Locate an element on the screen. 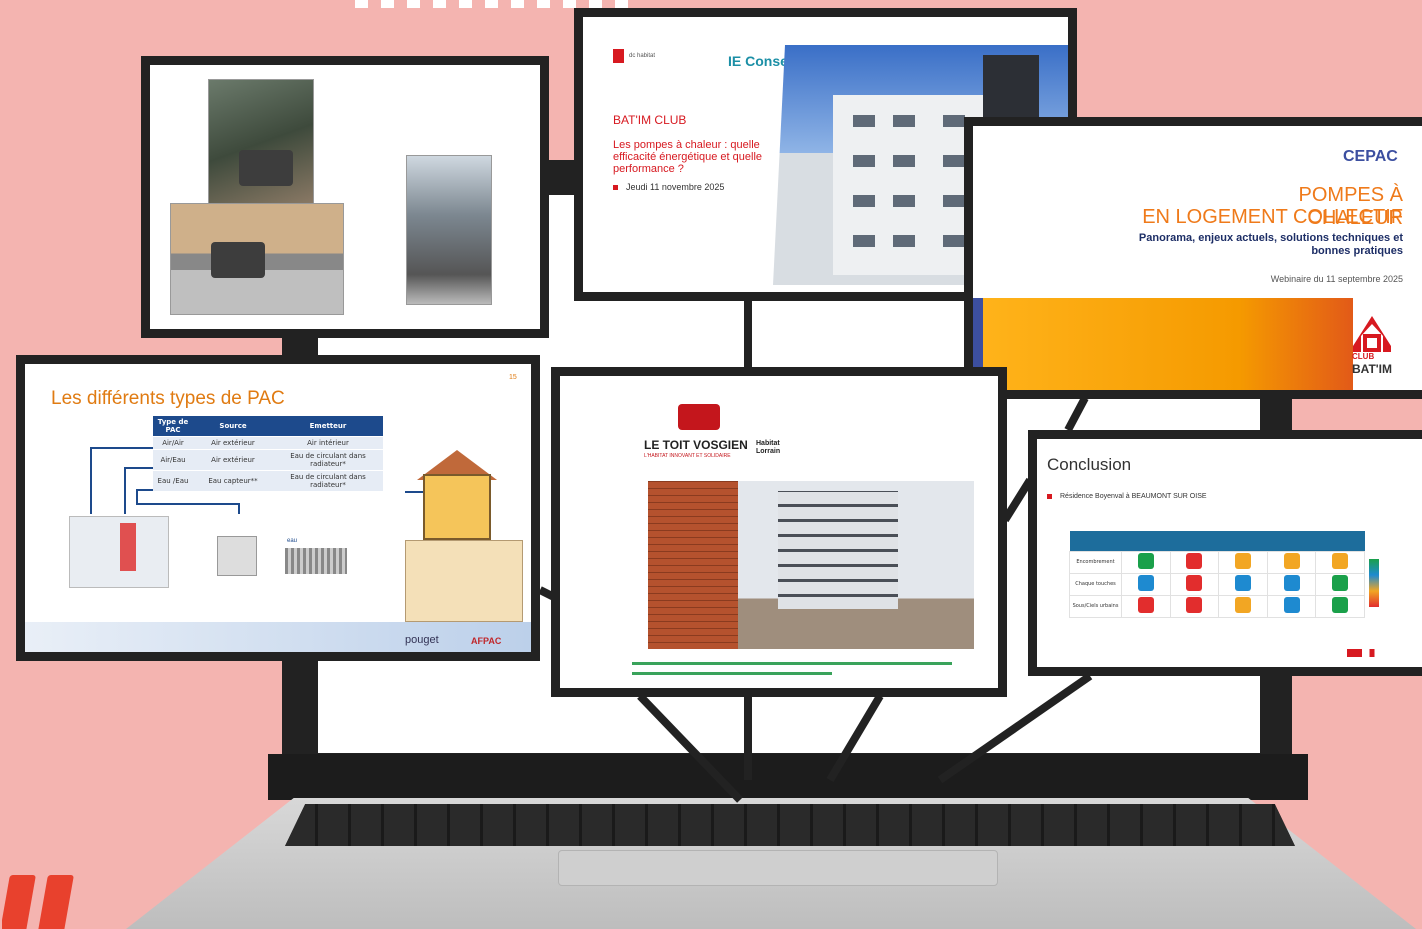  slide-card-heat-pump-photos is located at coordinates (345, 197).